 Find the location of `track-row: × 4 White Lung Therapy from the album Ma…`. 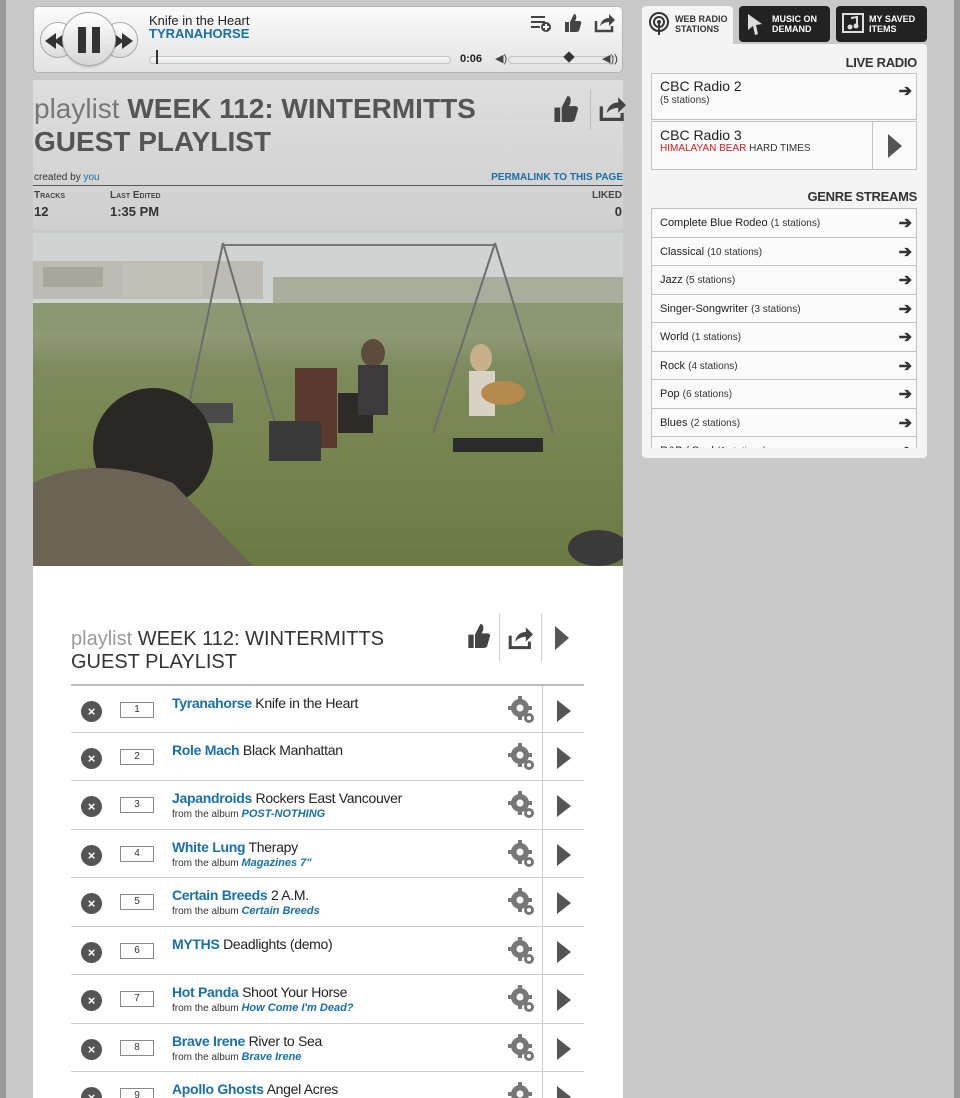

track-row: × 4 White Lung Therapy from the album Ma… is located at coordinates (327, 853).